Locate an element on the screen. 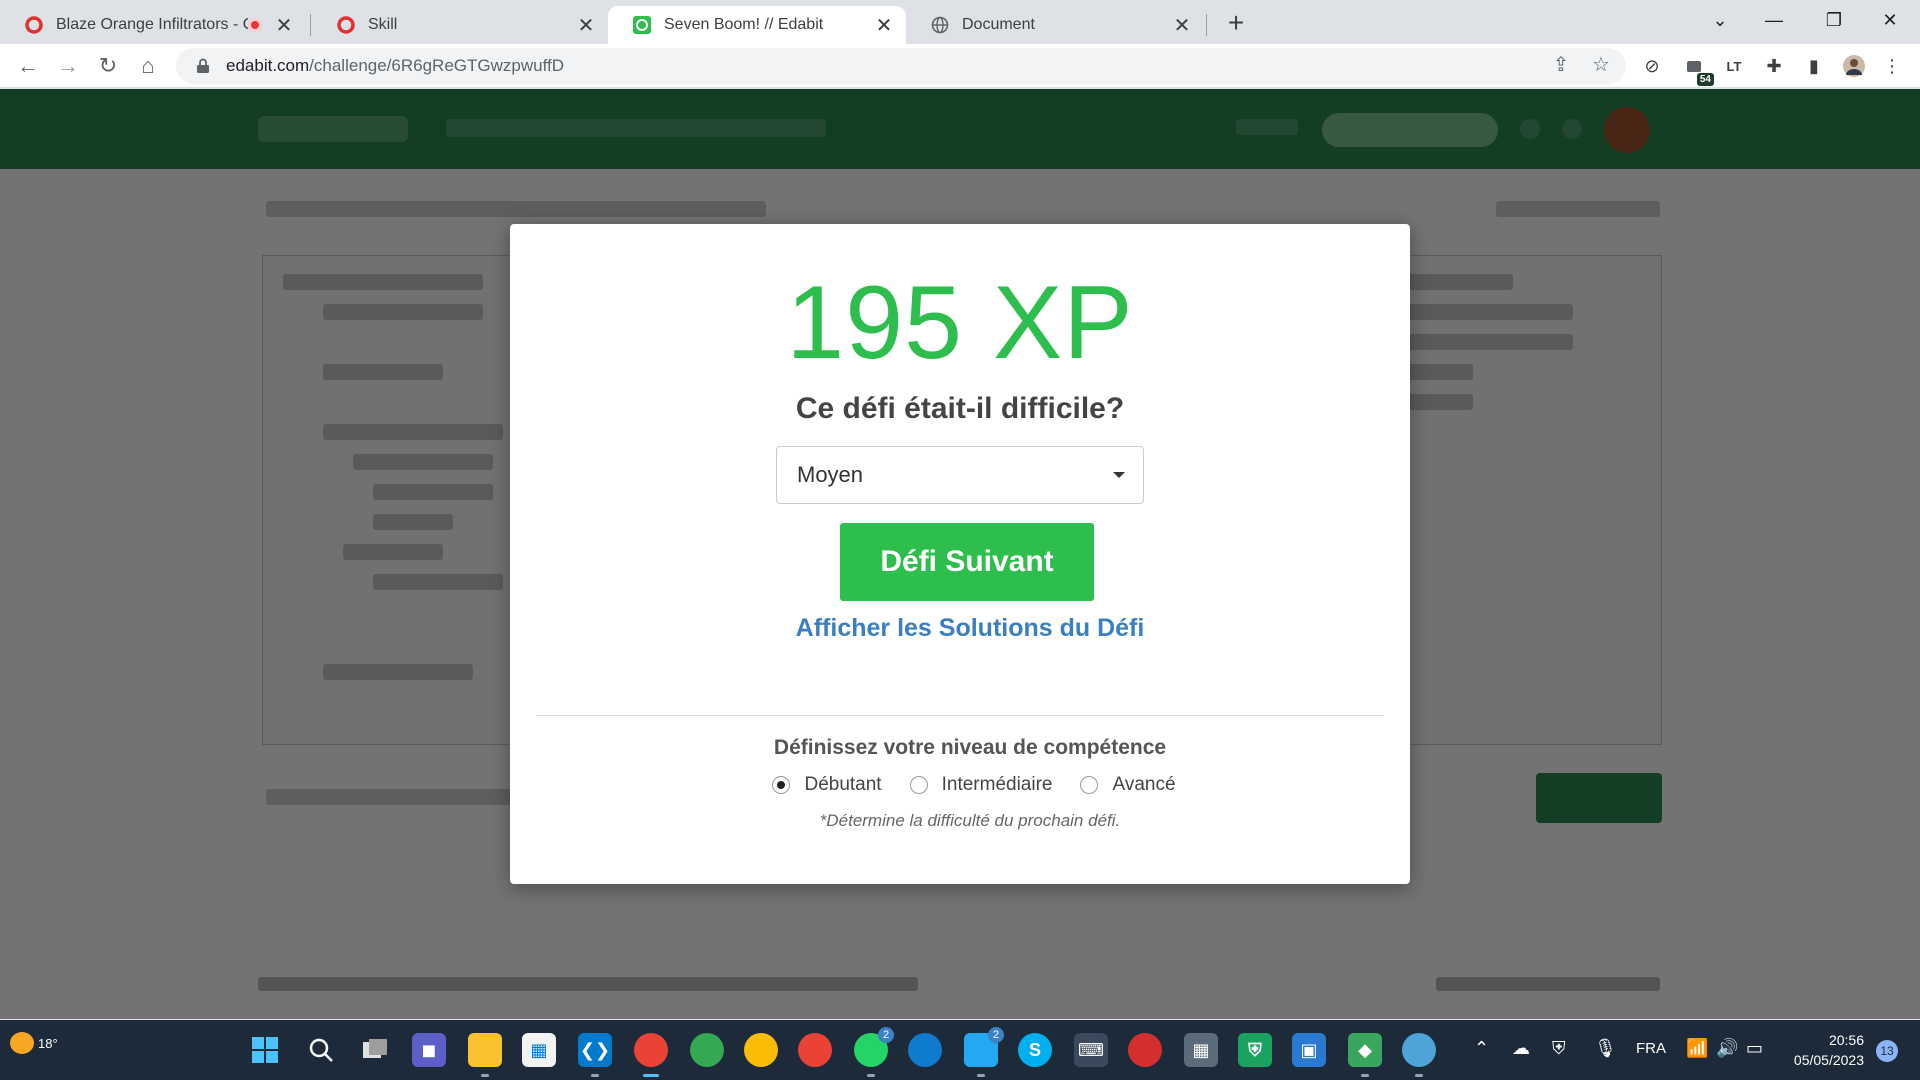 This screenshot has height=1080, width=1920. edabit-icon is located at coordinates (642, 25).